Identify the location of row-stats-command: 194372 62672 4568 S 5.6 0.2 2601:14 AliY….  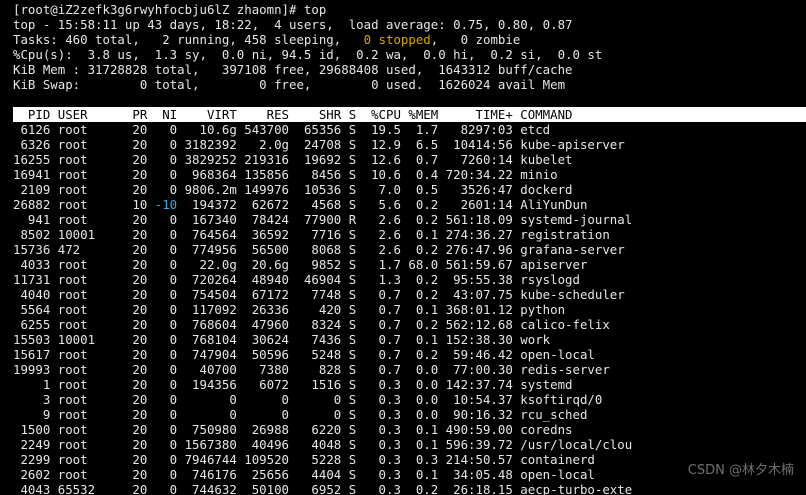
(382, 204).